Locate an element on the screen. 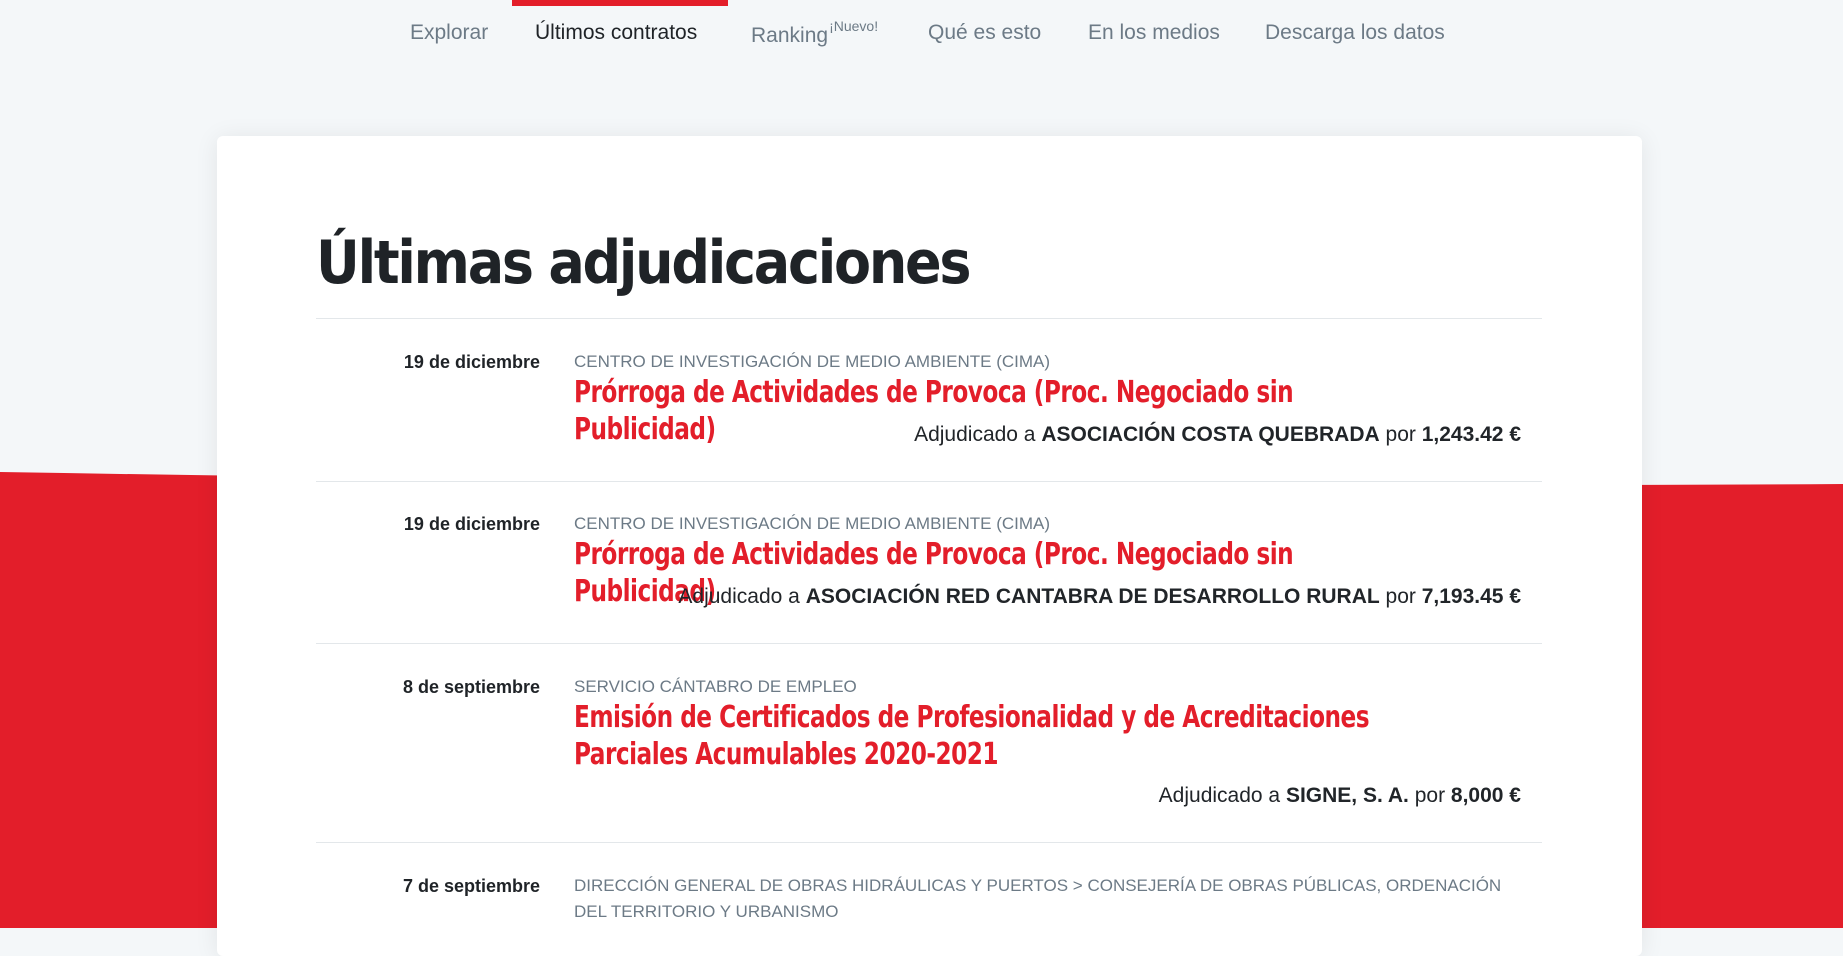 This screenshot has height=956, width=1843. nav-ranking: Ranking¡Nuevo! is located at coordinates (815, 33).